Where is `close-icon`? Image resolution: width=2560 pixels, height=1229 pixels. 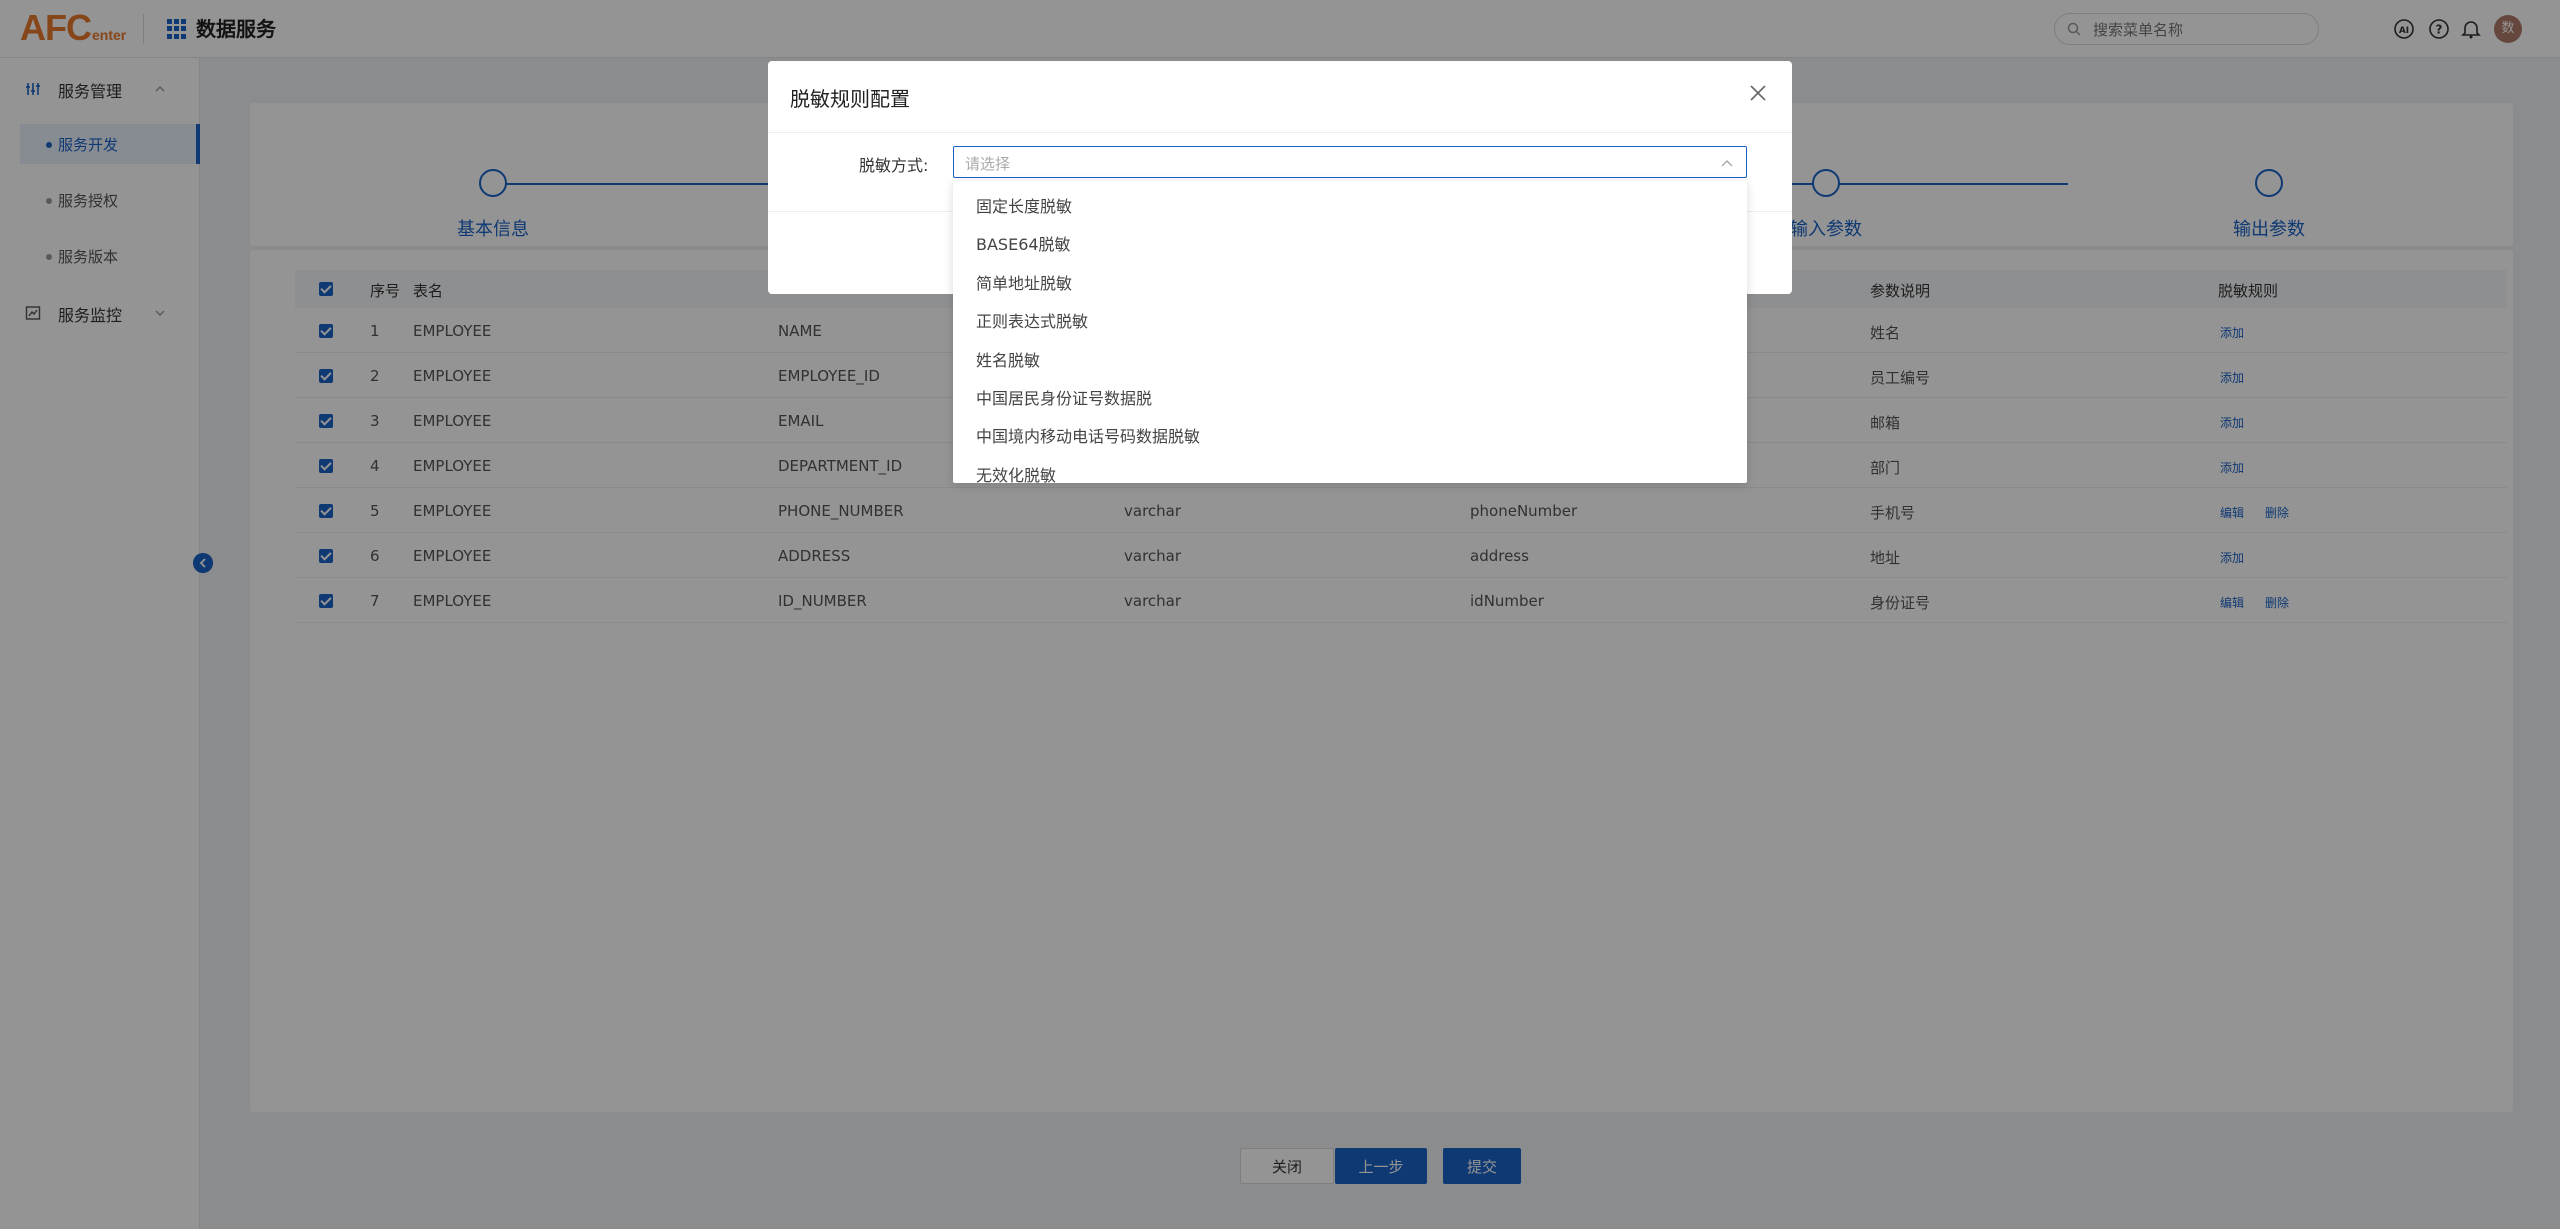 close-icon is located at coordinates (1758, 93).